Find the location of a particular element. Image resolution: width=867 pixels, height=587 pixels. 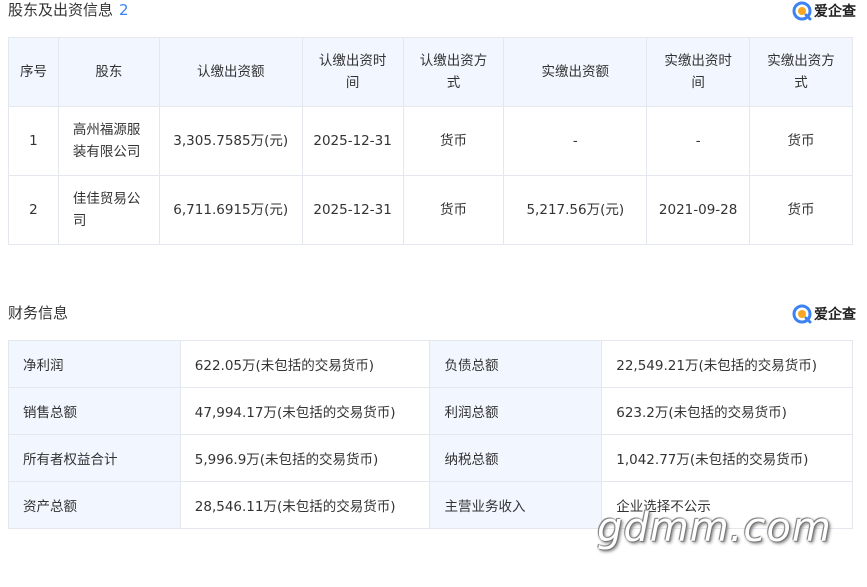

shareholder-count: 2 is located at coordinates (124, 10).